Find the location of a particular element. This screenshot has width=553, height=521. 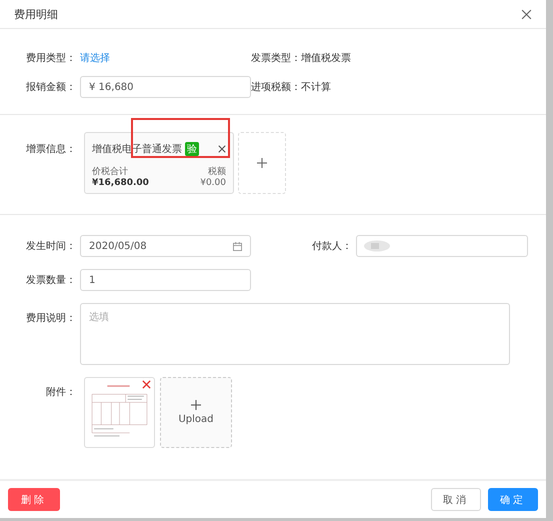

amount-input: ¥ 16,680 is located at coordinates (165, 87).